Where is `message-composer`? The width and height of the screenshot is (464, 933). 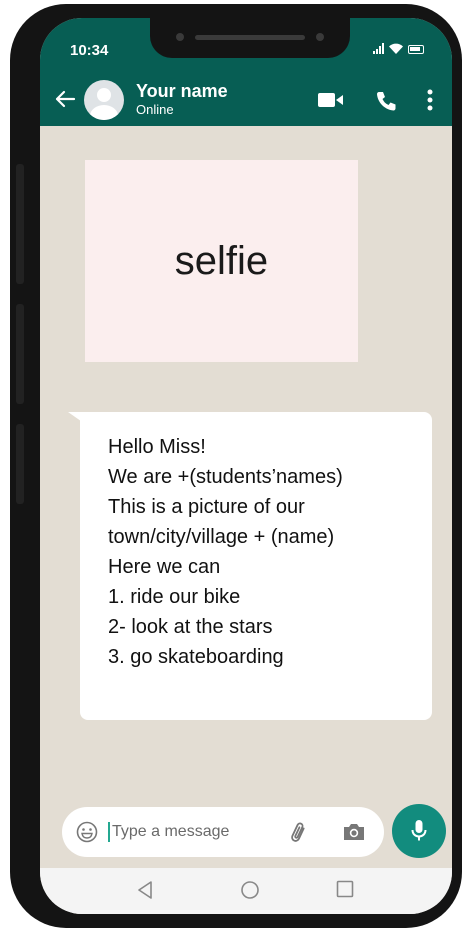 message-composer is located at coordinates (223, 832).